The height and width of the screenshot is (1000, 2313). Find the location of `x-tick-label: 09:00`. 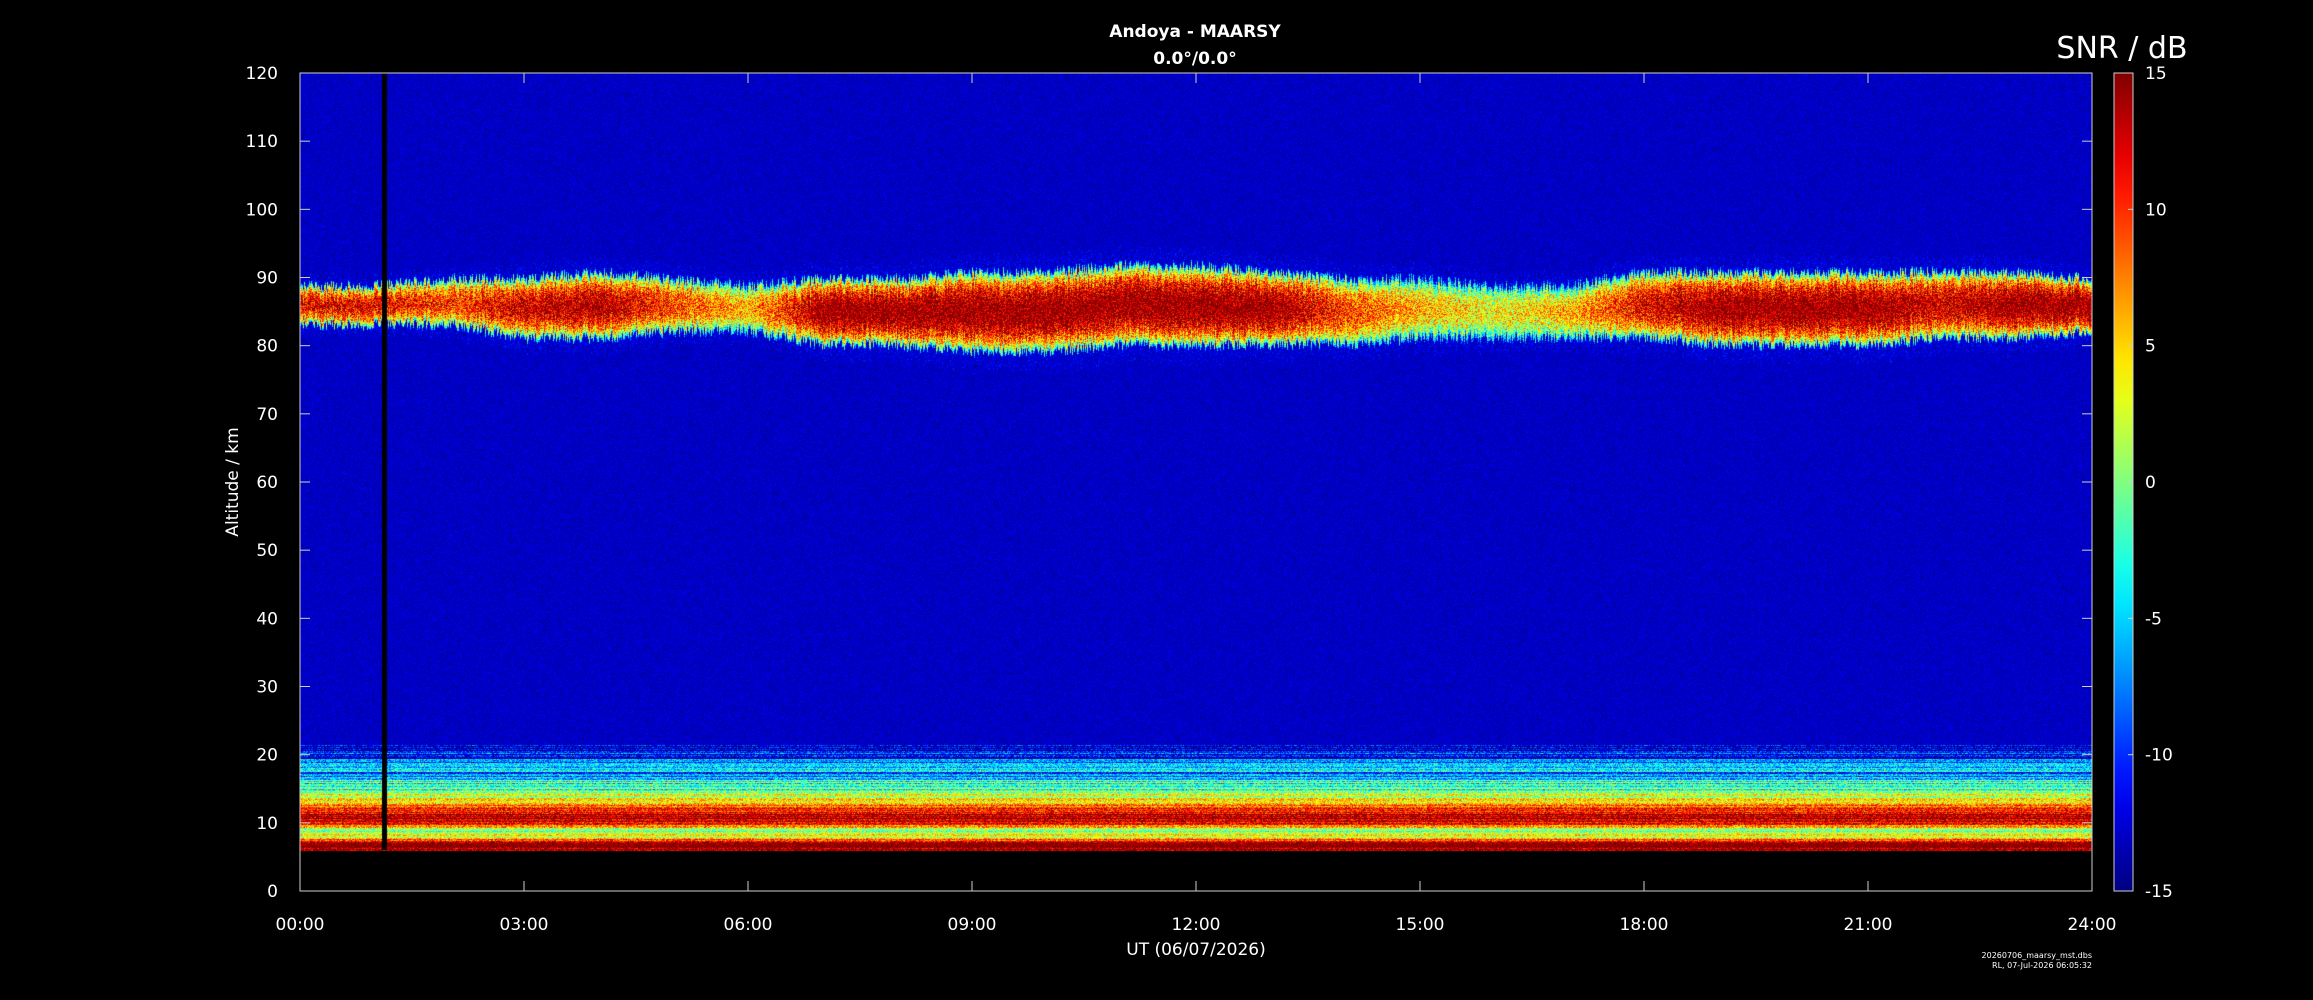

x-tick-label: 09:00 is located at coordinates (972, 925).